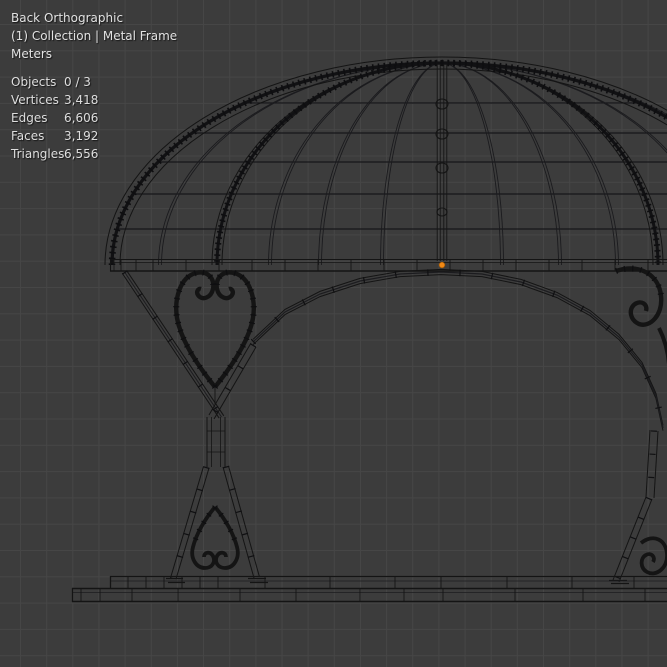 Image resolution: width=667 pixels, height=667 pixels. Describe the element at coordinates (38, 154) in the screenshot. I see `stat-label: Triangles` at that location.